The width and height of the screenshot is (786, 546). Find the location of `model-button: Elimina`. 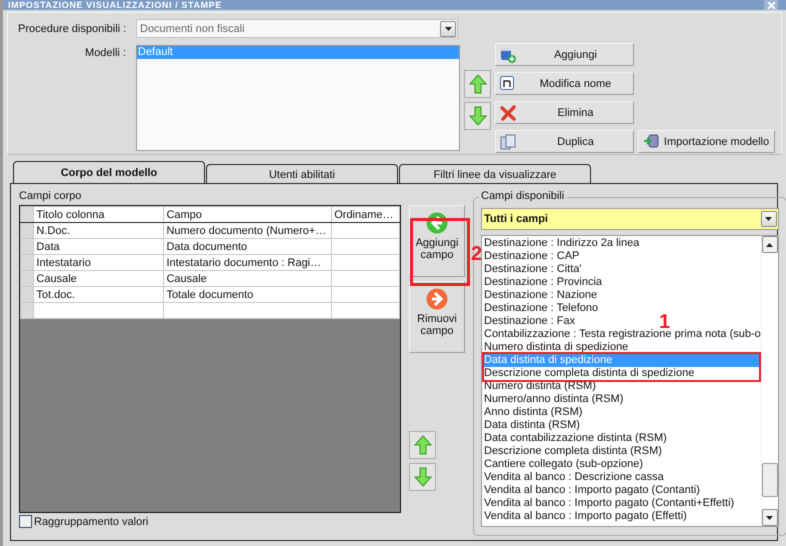

model-button: Elimina is located at coordinates (564, 112).